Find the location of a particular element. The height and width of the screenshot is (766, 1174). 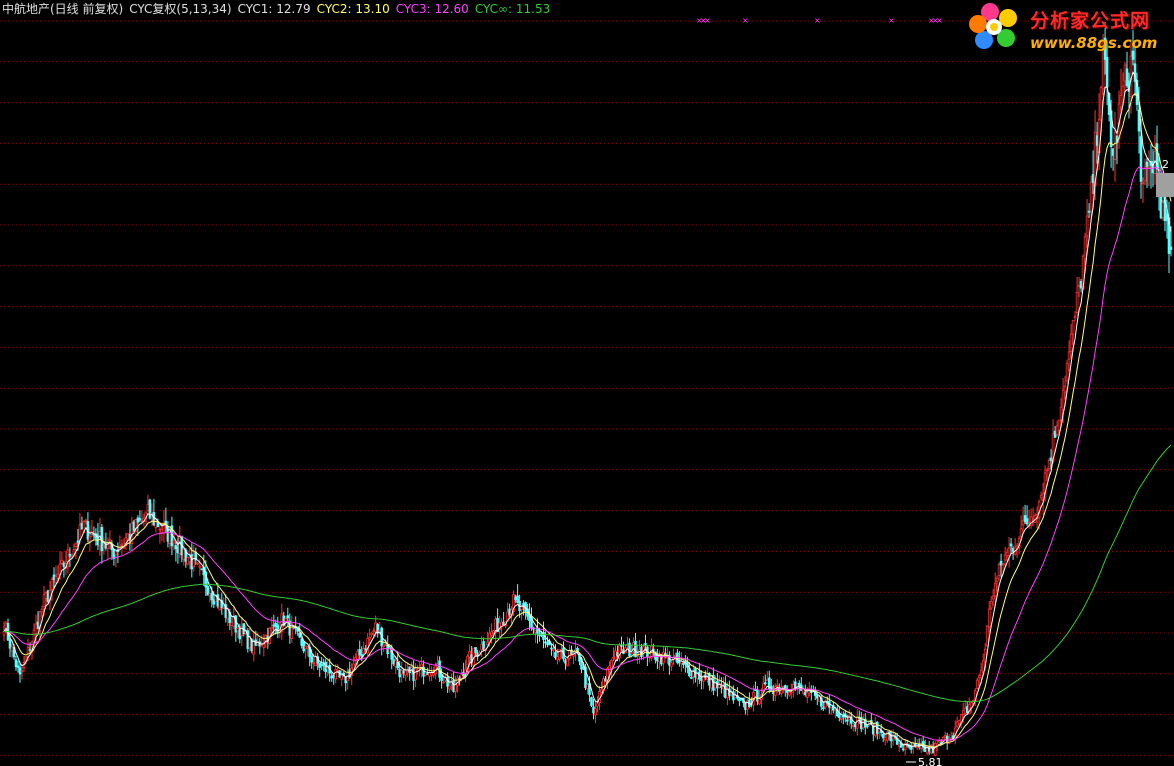

site-logo-name: 分析家公式网 is located at coordinates (1090, 21).